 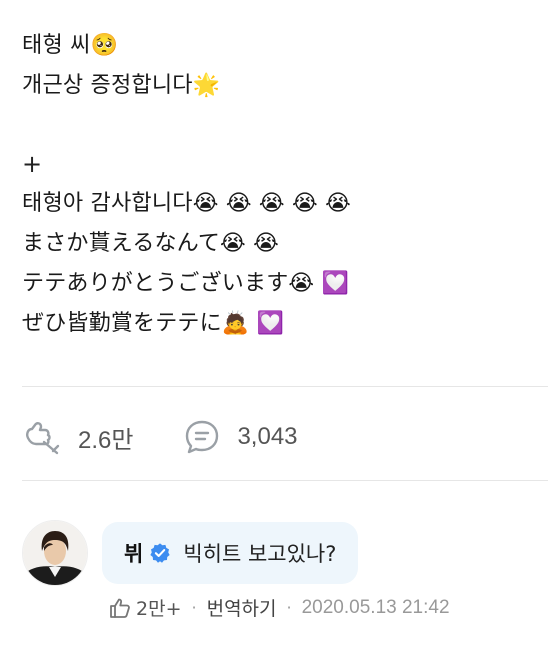 What do you see at coordinates (375, 607) in the screenshot?
I see `comment-timestamp: 2020.05.13 21:42` at bounding box center [375, 607].